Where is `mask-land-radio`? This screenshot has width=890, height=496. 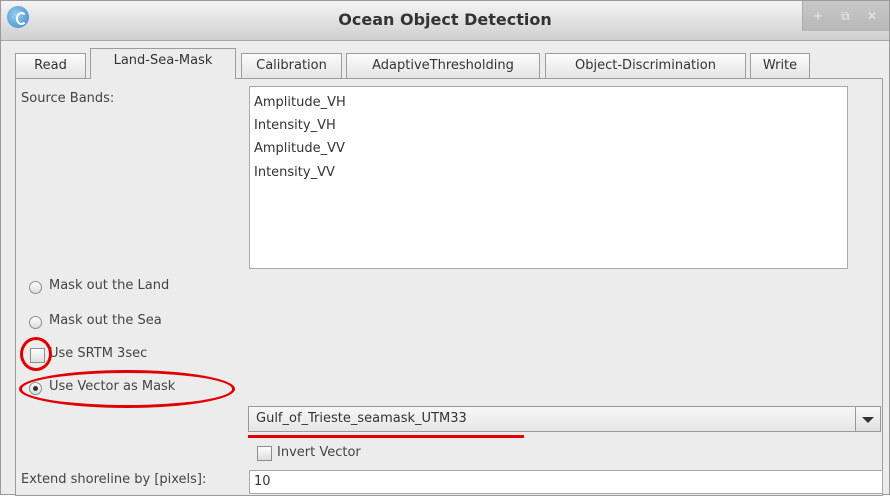
mask-land-radio is located at coordinates (35, 287).